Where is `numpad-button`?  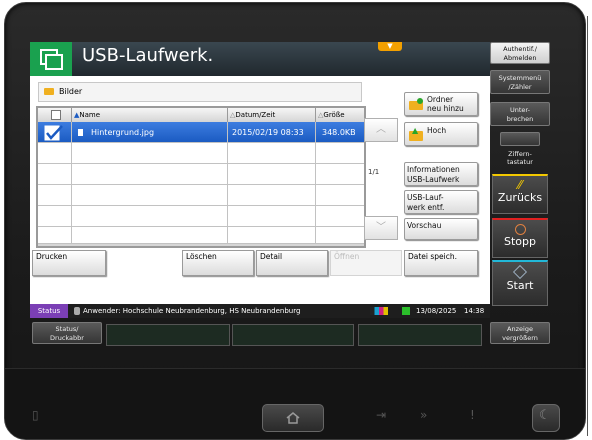 numpad-button is located at coordinates (520, 139).